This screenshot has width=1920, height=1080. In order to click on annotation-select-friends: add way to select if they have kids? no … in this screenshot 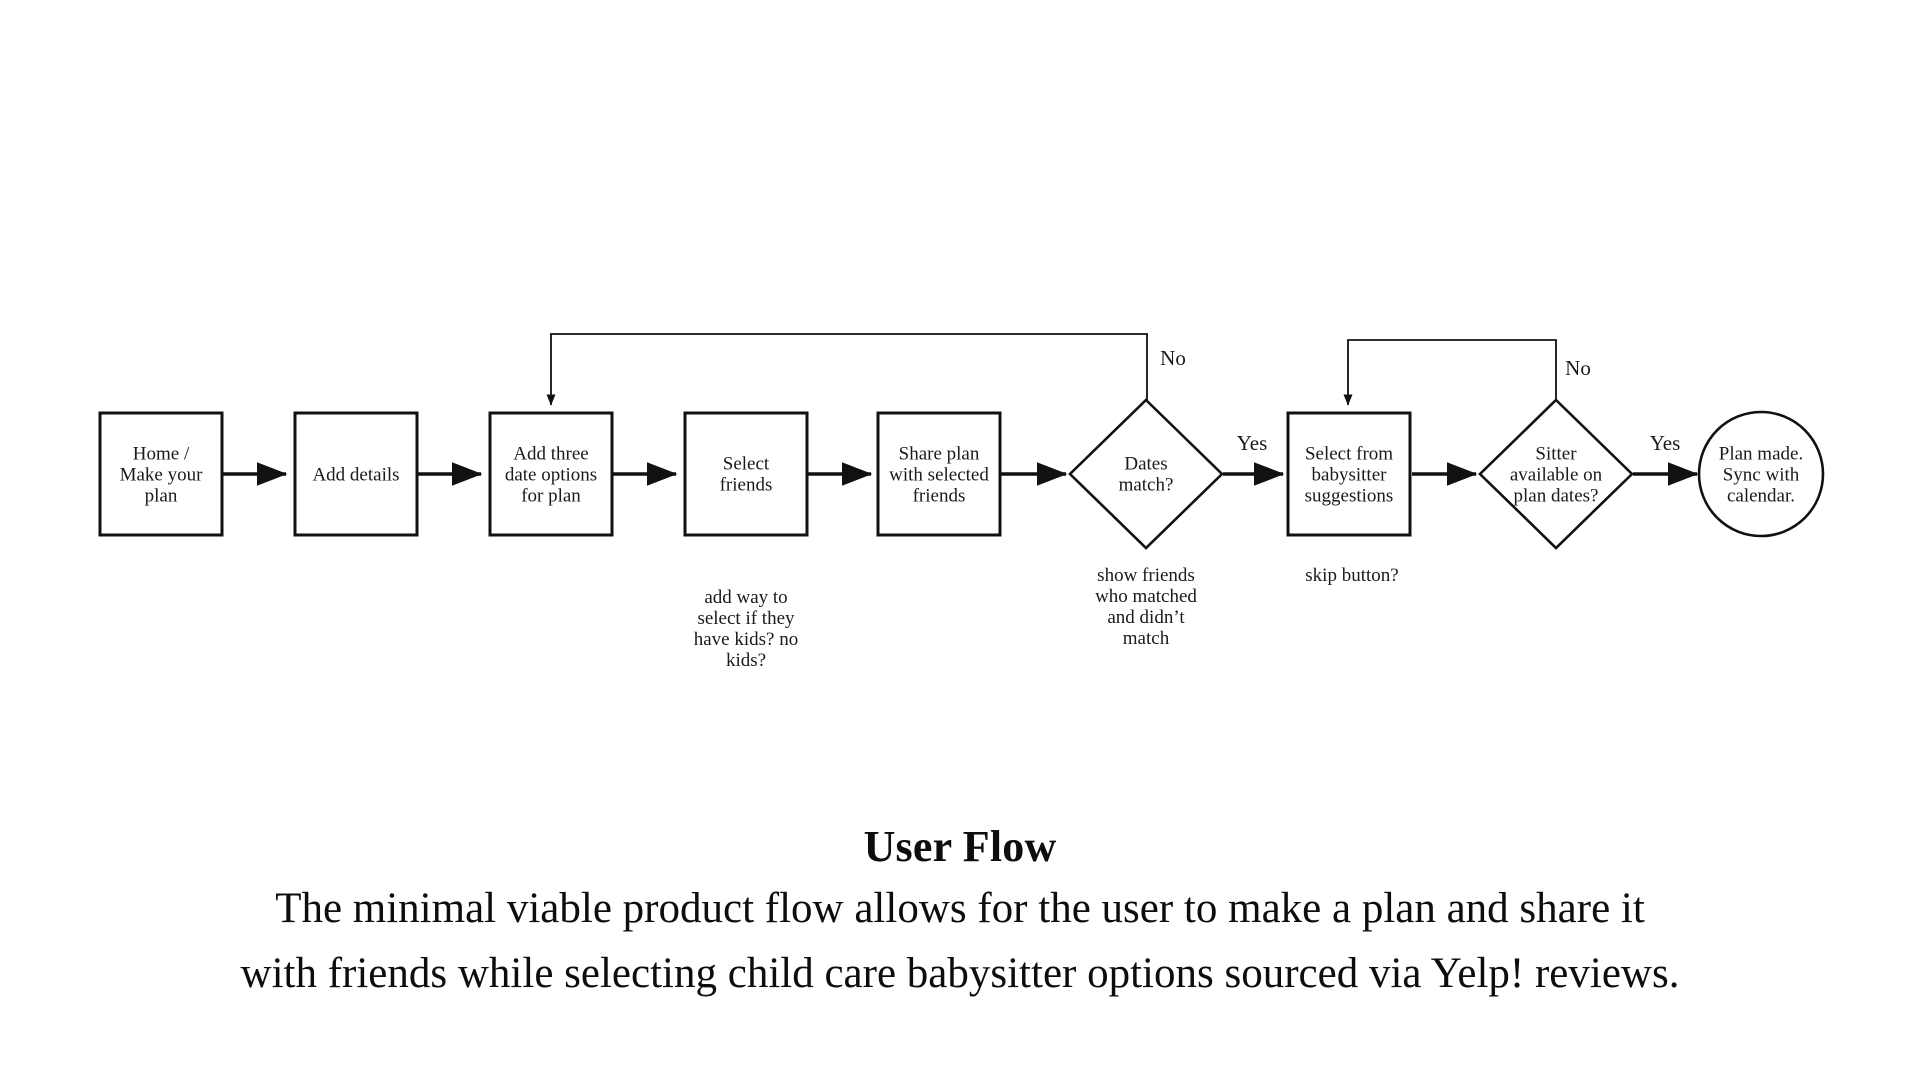, I will do `click(746, 629)`.